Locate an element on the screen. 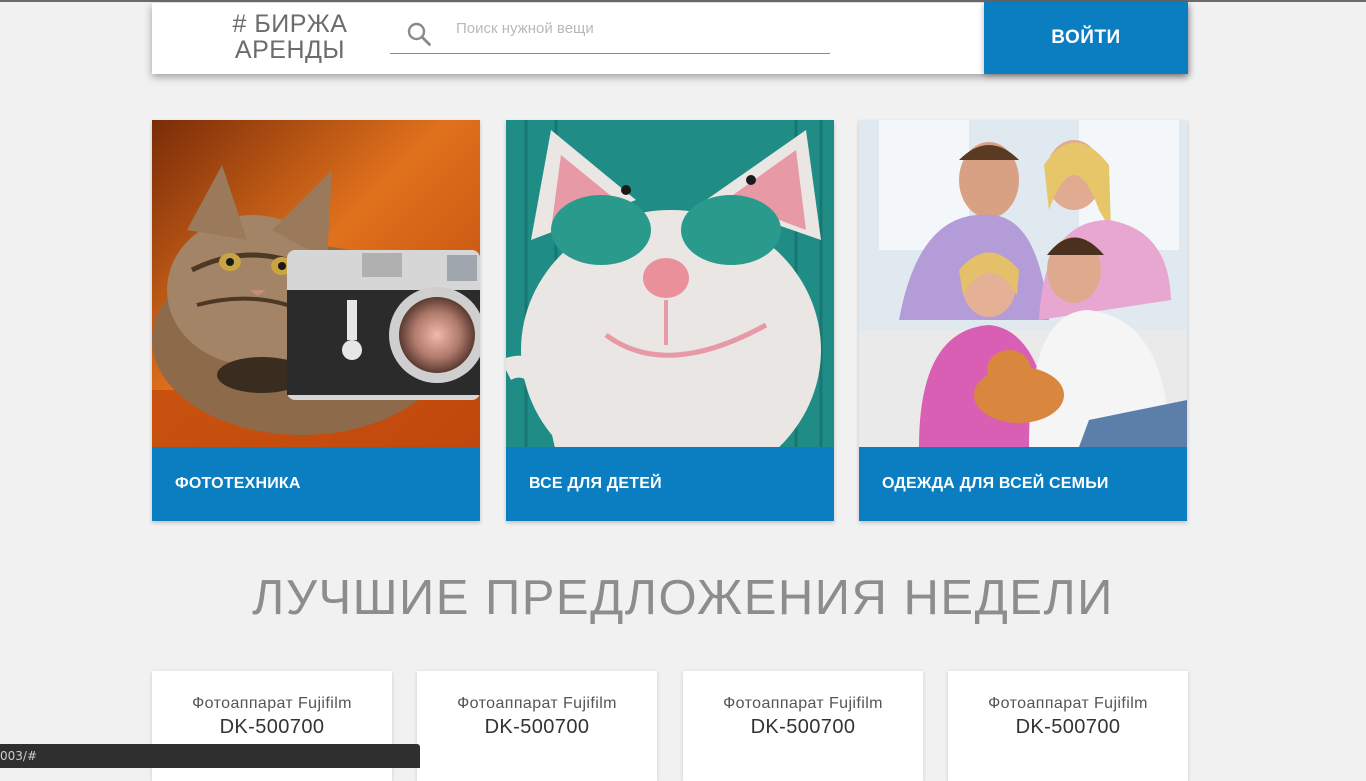 This screenshot has width=1366, height=781. search-bar is located at coordinates (610, 34).